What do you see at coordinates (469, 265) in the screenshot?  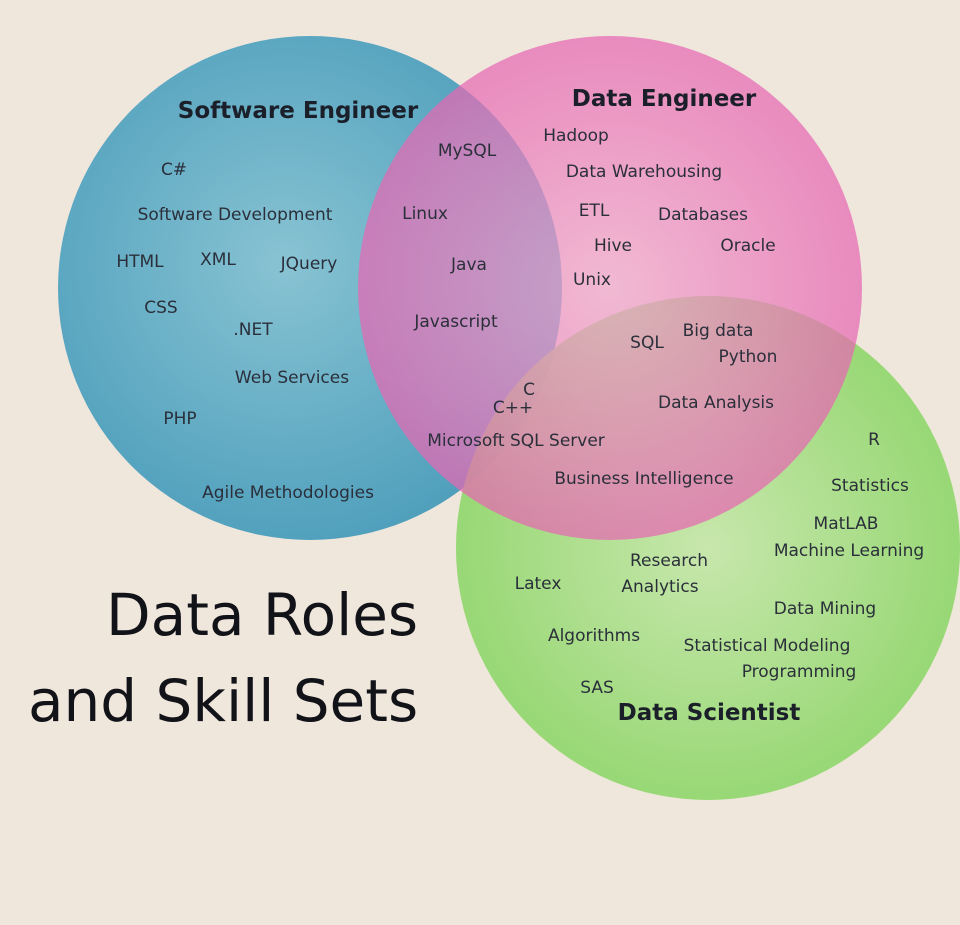 I see `skill-label: Java` at bounding box center [469, 265].